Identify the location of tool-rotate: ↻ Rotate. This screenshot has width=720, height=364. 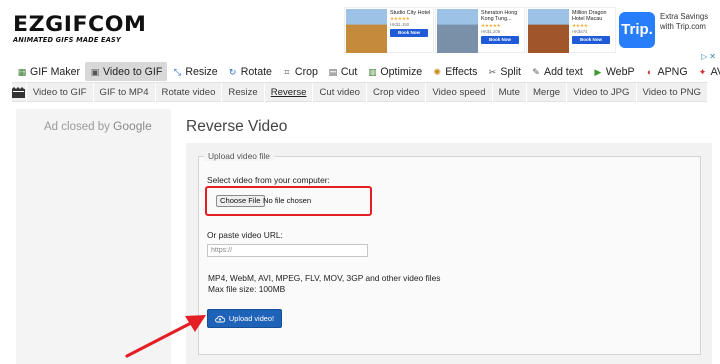
(250, 71).